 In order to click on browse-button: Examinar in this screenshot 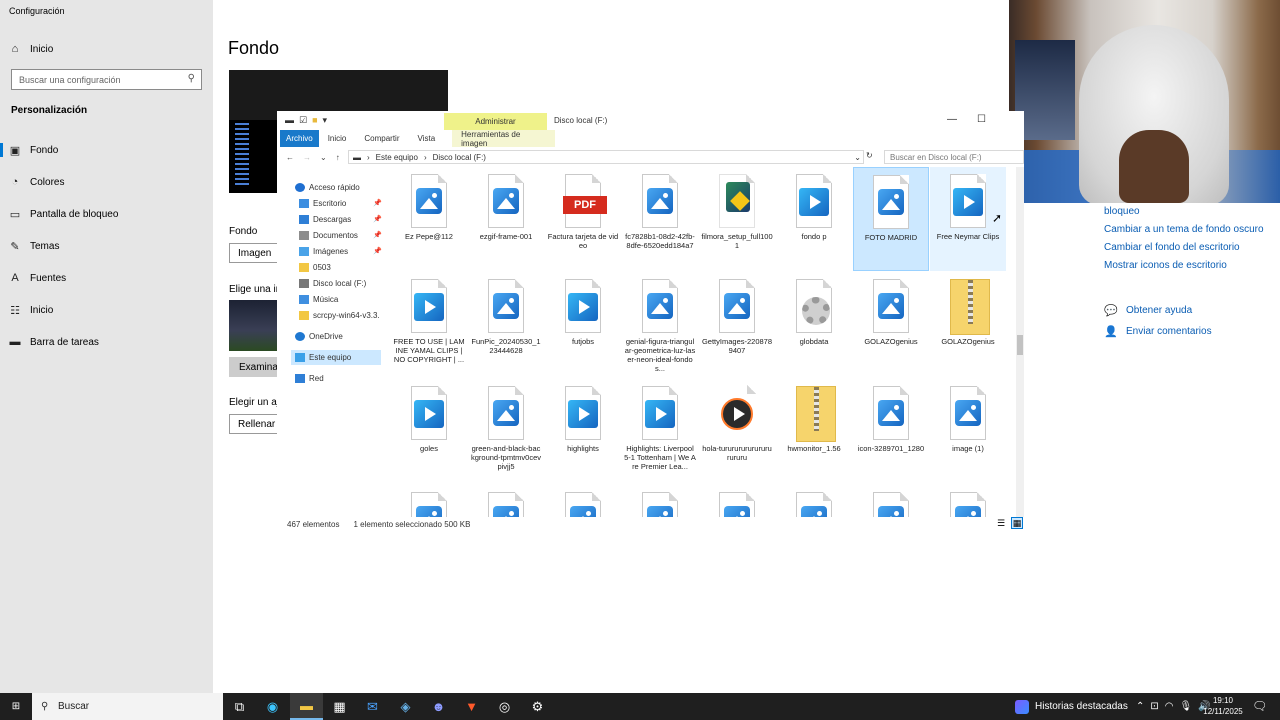, I will do `click(255, 367)`.